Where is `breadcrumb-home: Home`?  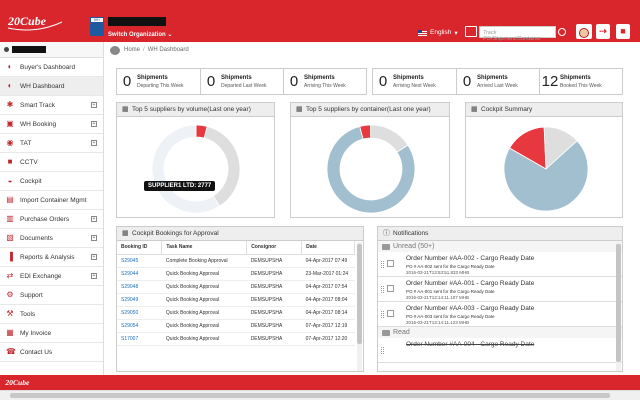 breadcrumb-home: Home is located at coordinates (132, 50).